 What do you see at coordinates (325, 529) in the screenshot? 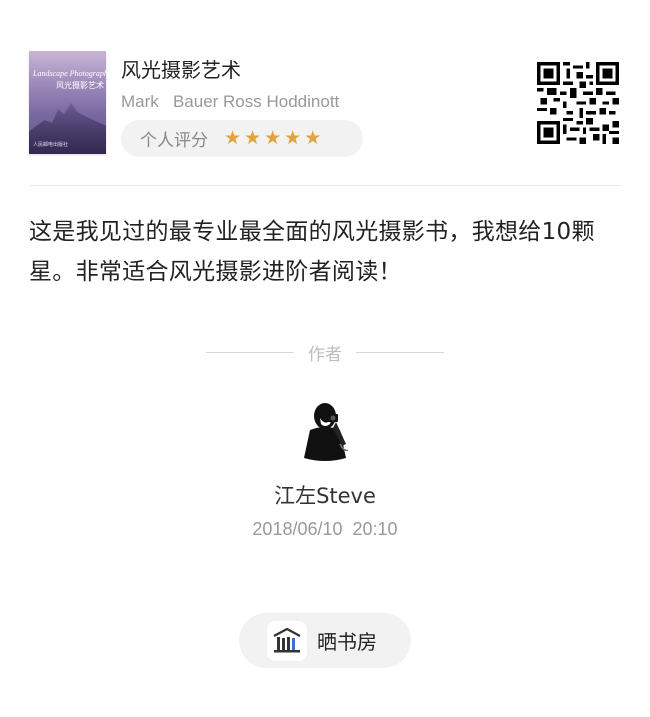
I see `review-date: 2018/06/10 20:10` at bounding box center [325, 529].